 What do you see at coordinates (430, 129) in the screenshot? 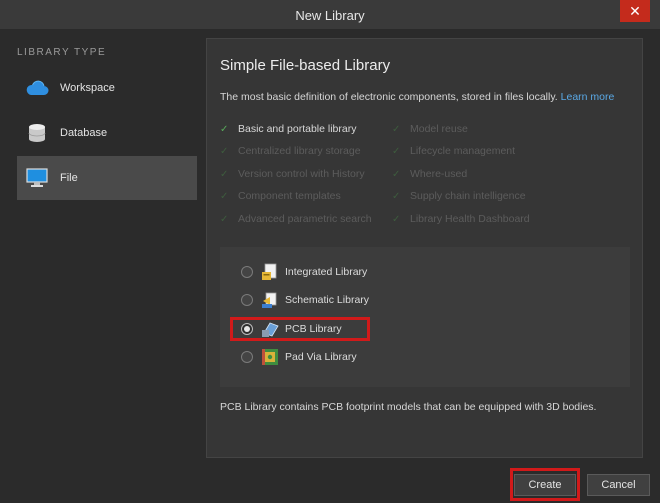
I see `feature-item: ✓ Model reuse` at bounding box center [430, 129].